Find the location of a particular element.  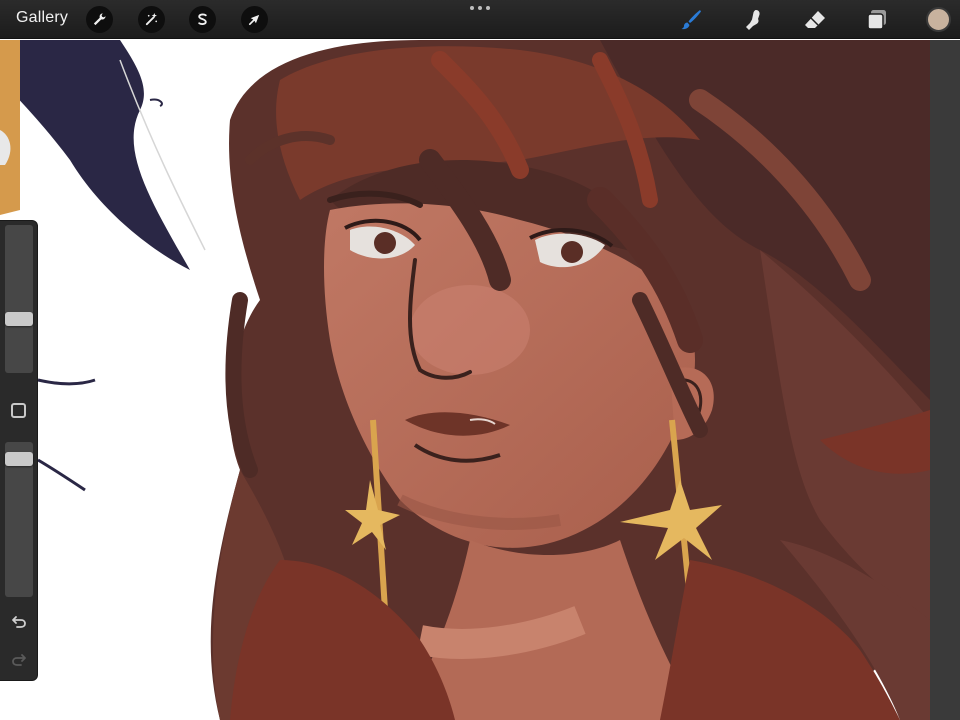

color-swatch is located at coordinates (938, 19).